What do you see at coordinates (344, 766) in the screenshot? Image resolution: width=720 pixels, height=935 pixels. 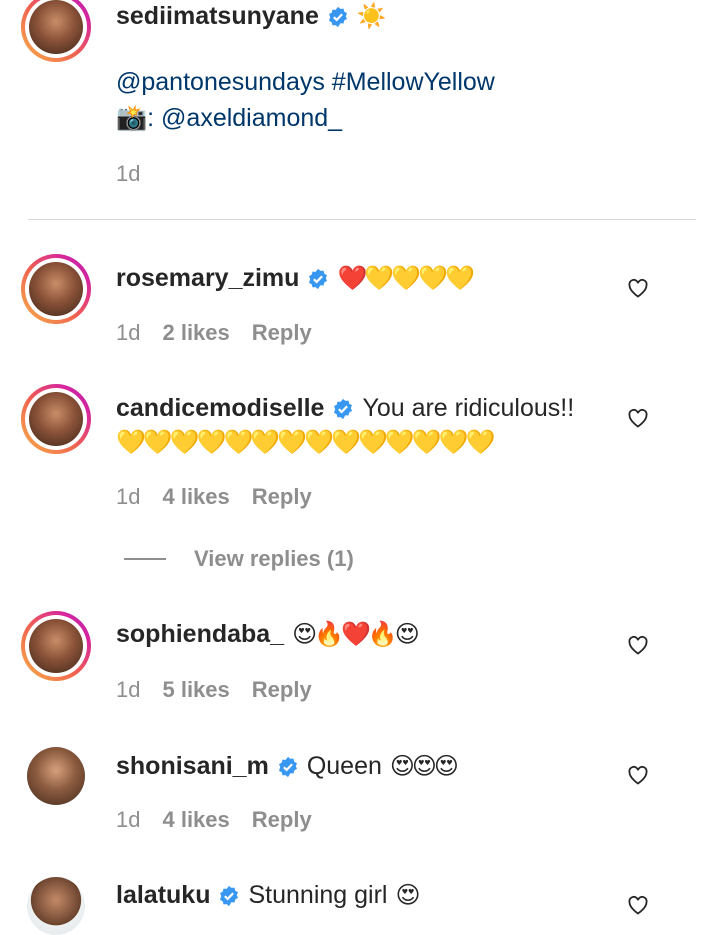 I see `comment-text: Queen` at bounding box center [344, 766].